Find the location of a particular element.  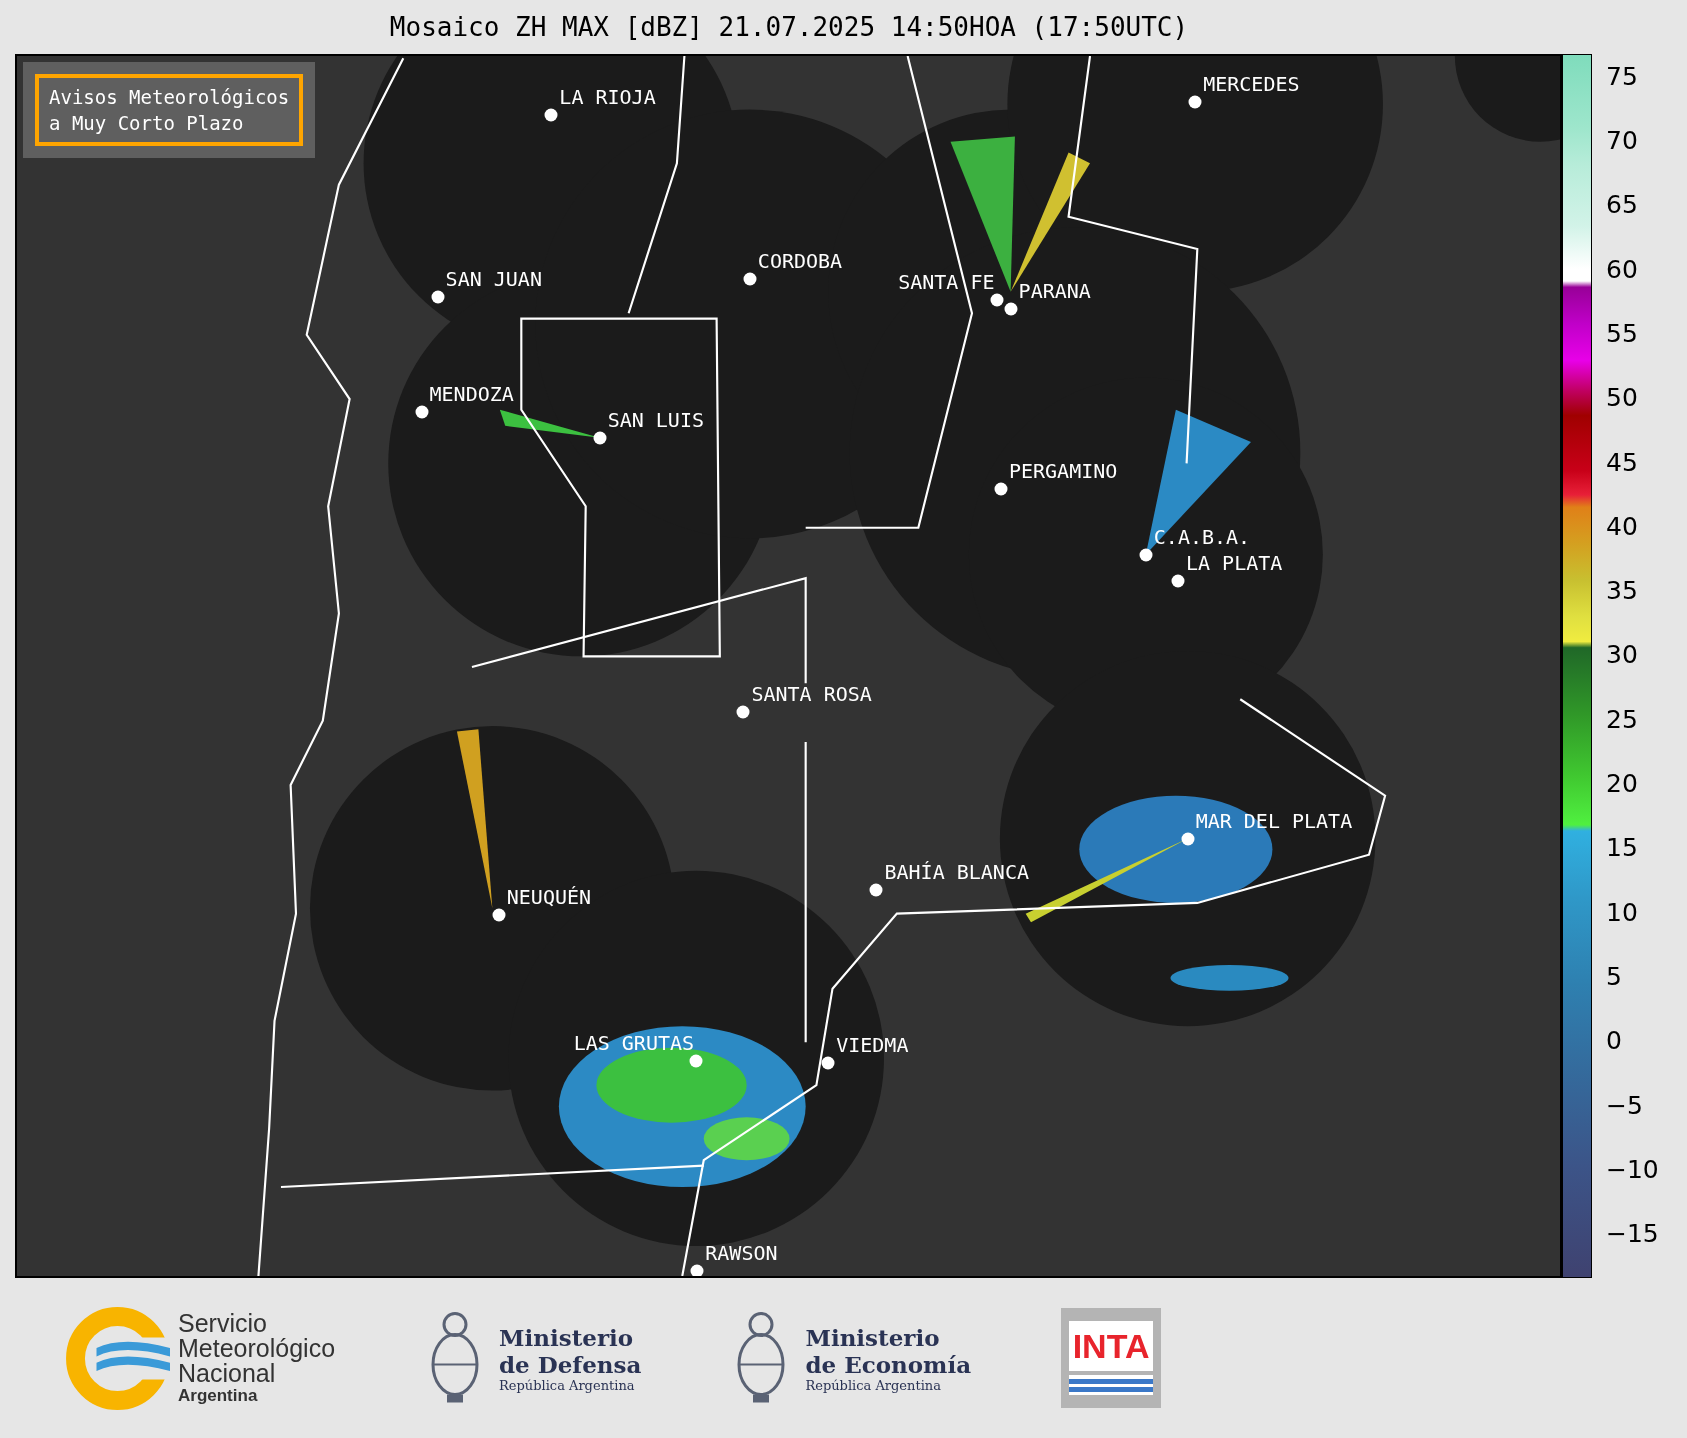

scale-tick-label: 25 is located at coordinates (1622, 719).